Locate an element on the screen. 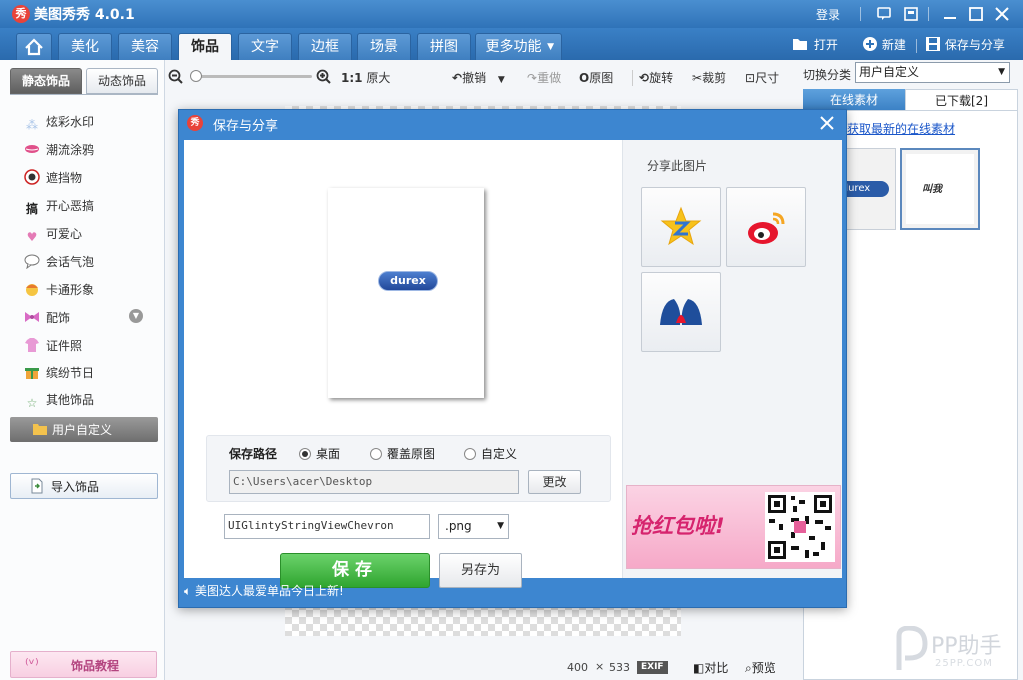 This screenshot has width=1023, height=680. prank-icon: 搞 is located at coordinates (31, 209).